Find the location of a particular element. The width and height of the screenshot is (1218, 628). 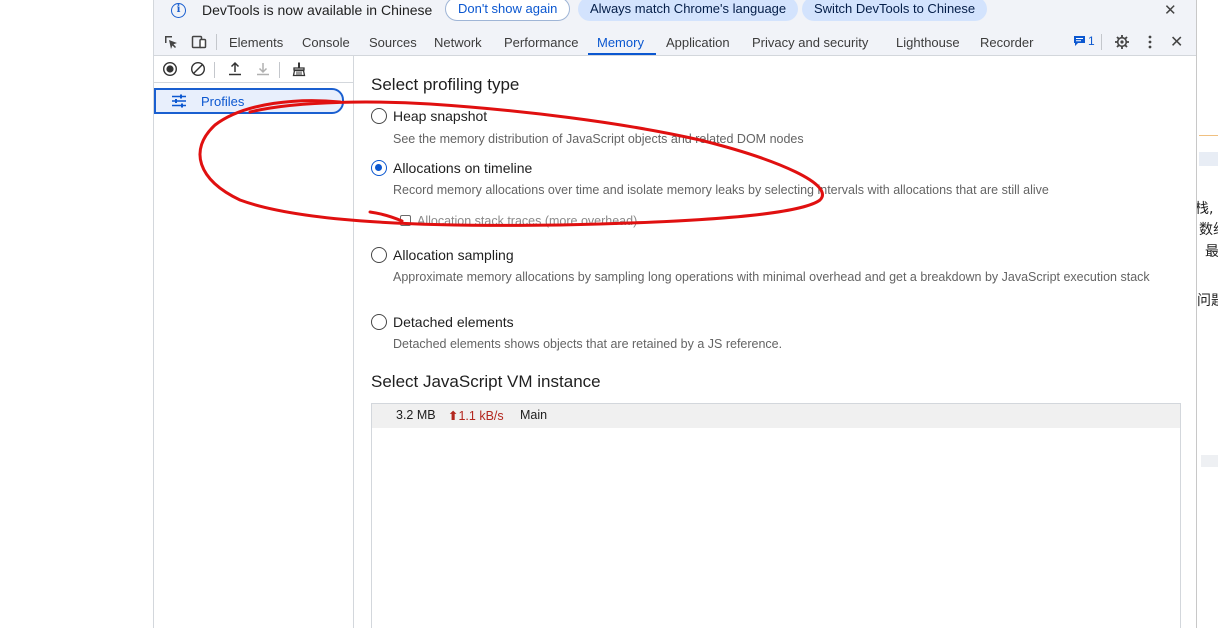

load-profile-icon is located at coordinates (235, 69).